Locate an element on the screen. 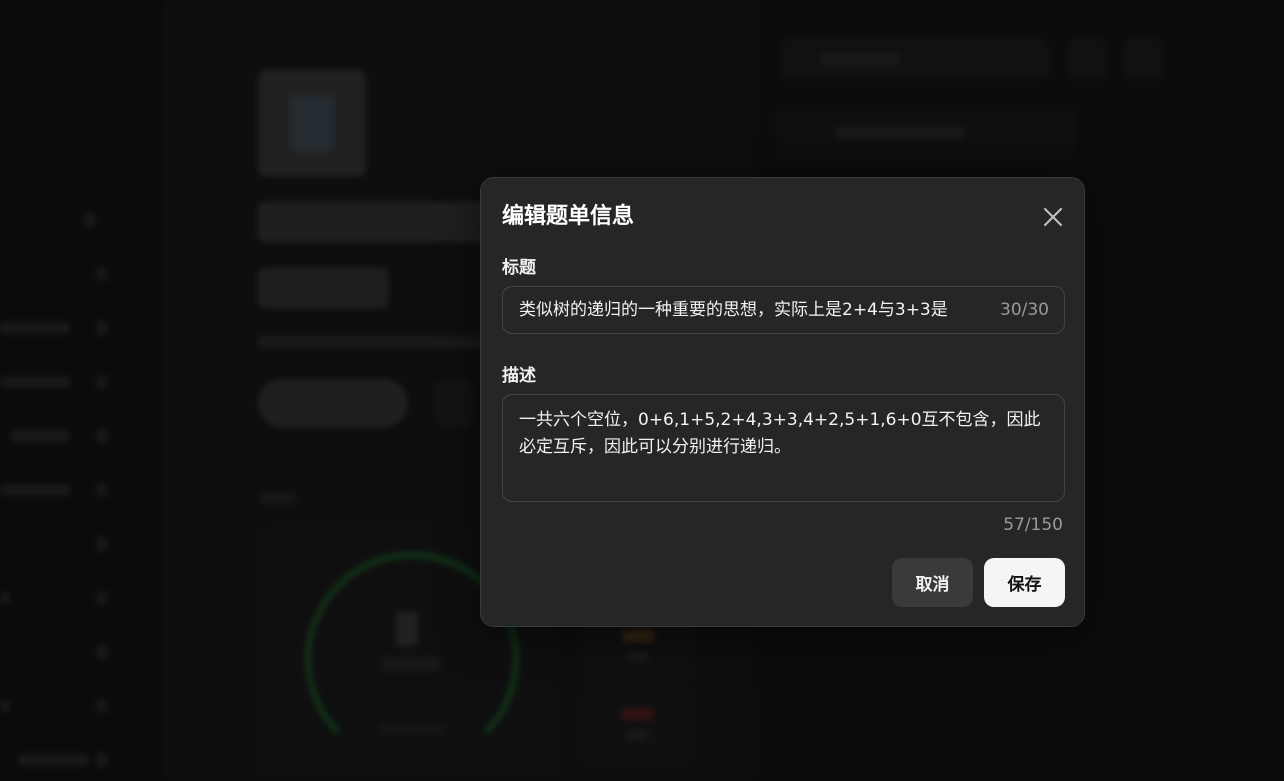 Image resolution: width=1284 pixels, height=781 pixels. title-char-counter: 30/30 is located at coordinates (1024, 310).